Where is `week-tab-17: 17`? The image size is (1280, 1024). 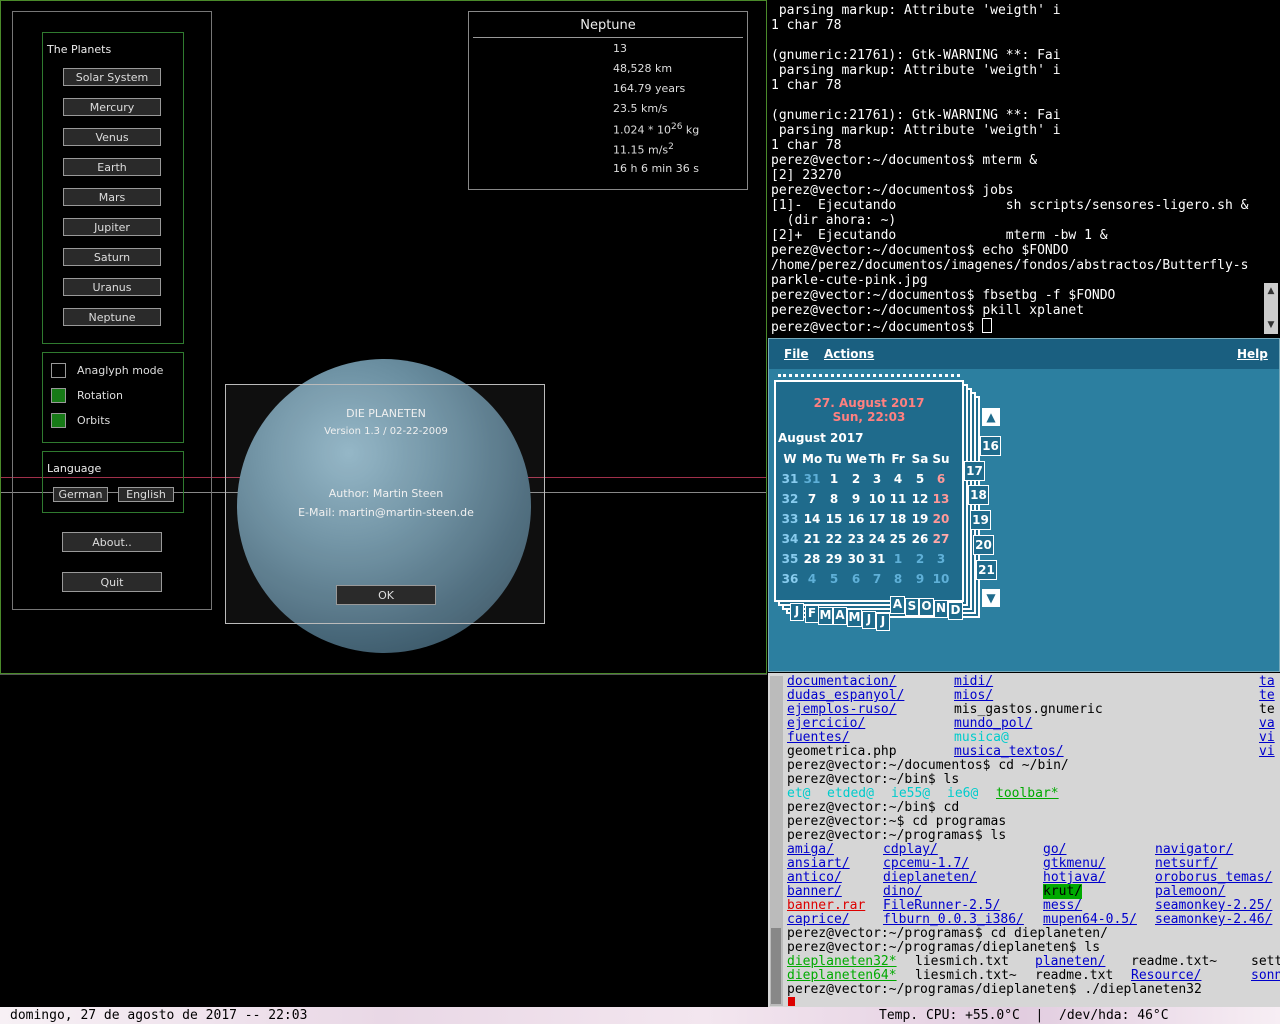
week-tab-17: 17 is located at coordinates (974, 471).